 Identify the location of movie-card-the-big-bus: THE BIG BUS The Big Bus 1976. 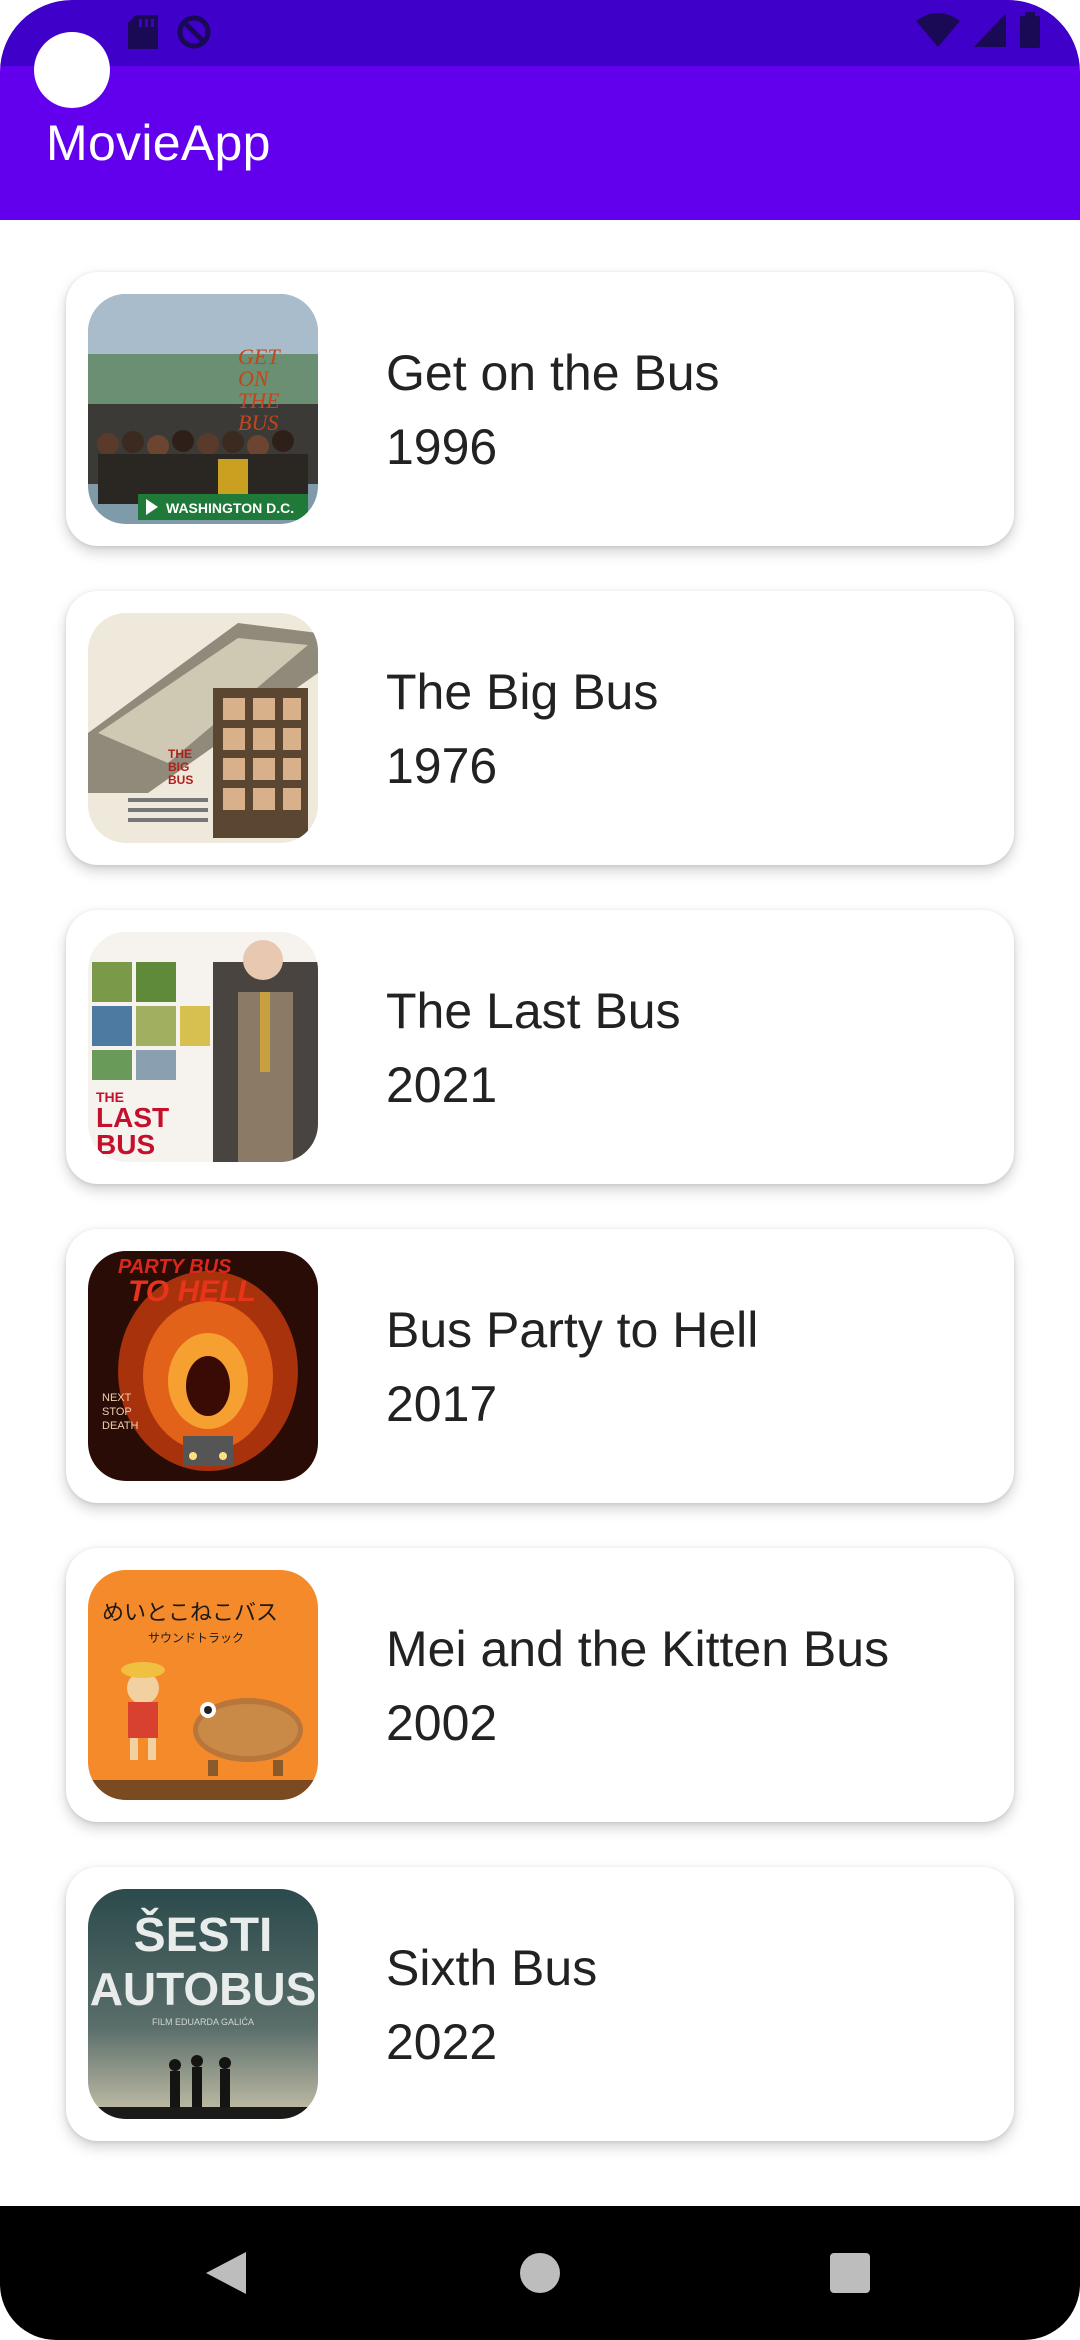
(540, 728).